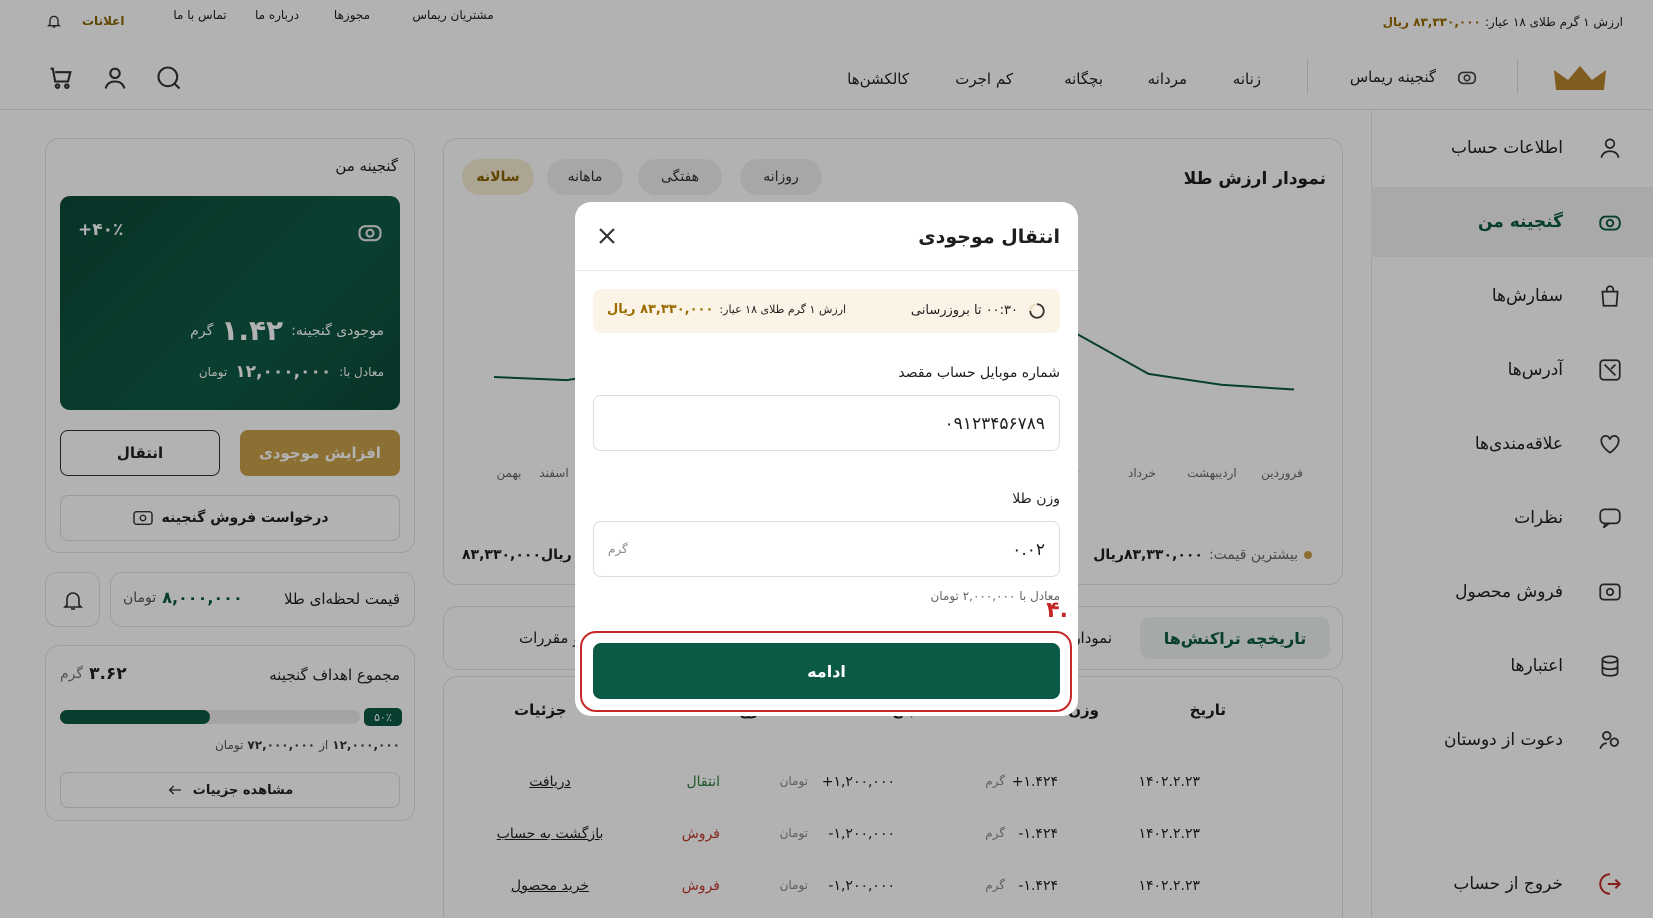  Describe the element at coordinates (607, 236) in the screenshot. I see `close-icon` at that location.